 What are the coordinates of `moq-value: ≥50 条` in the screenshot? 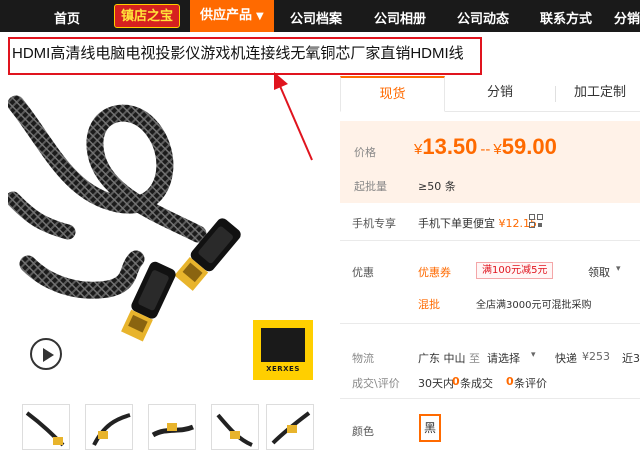 It's located at (437, 186).